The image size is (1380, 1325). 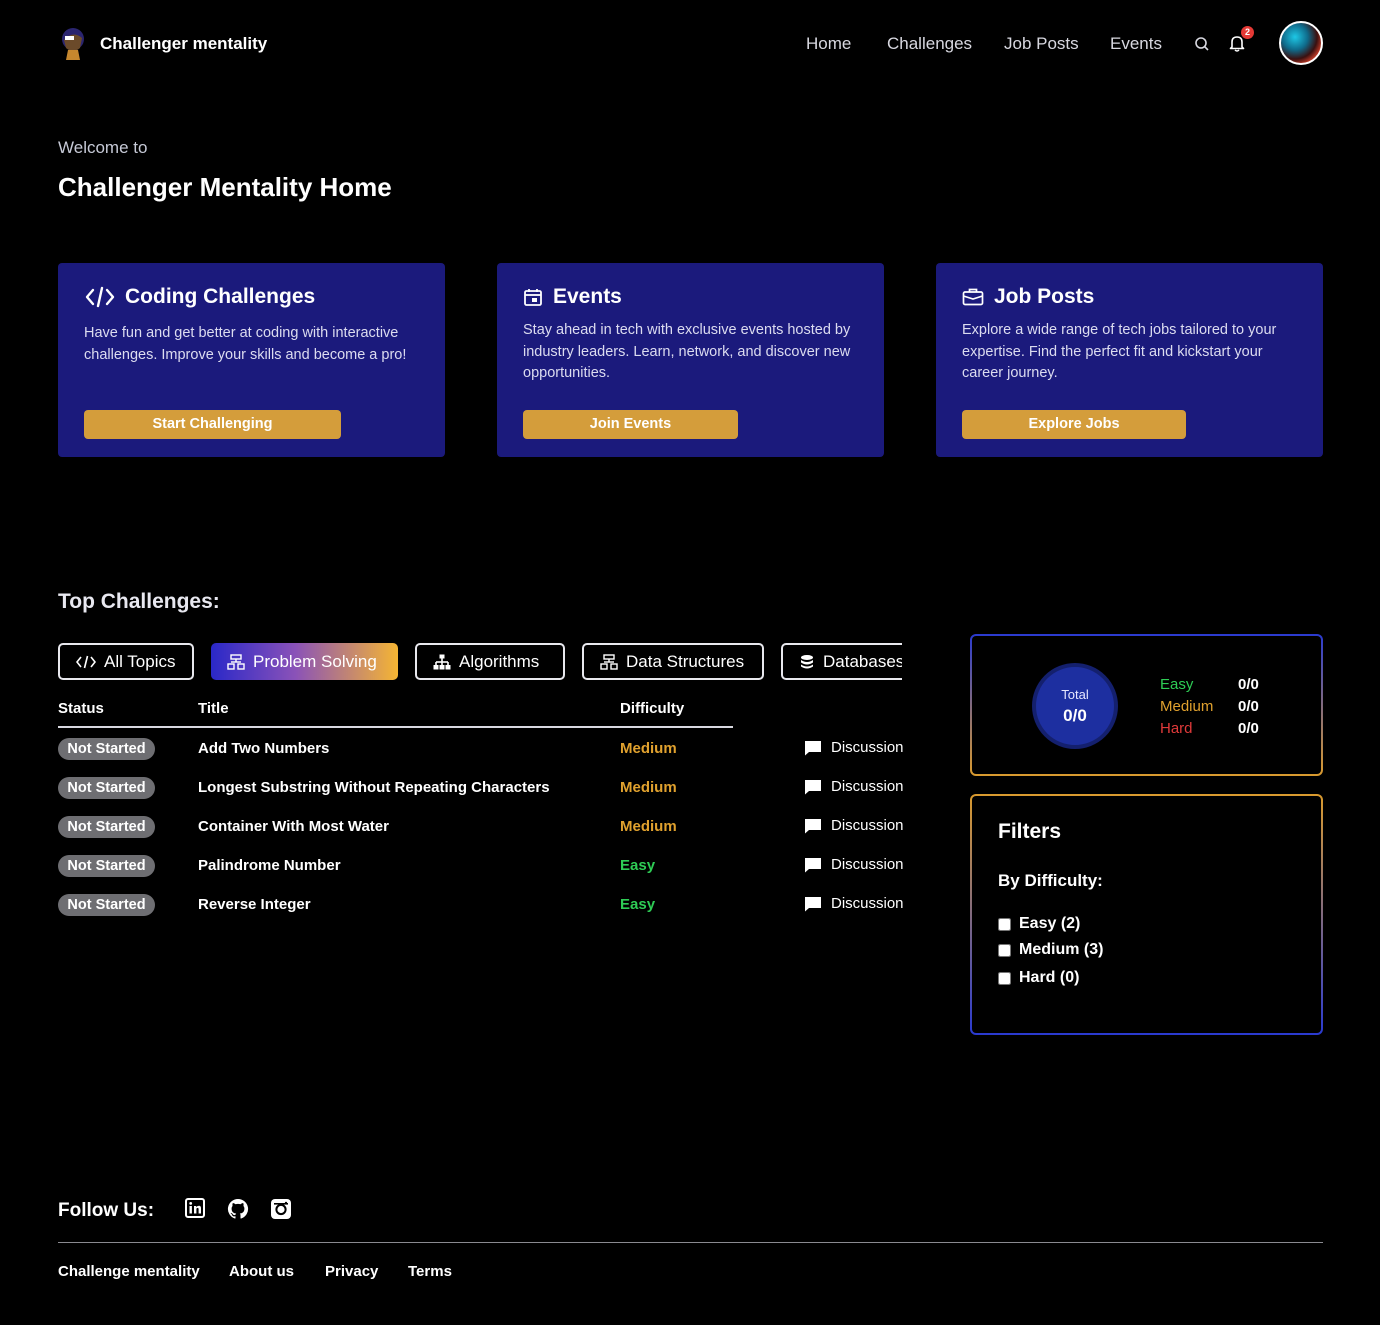 I want to click on footer-link-privacy: Privacy, so click(x=351, y=1271).